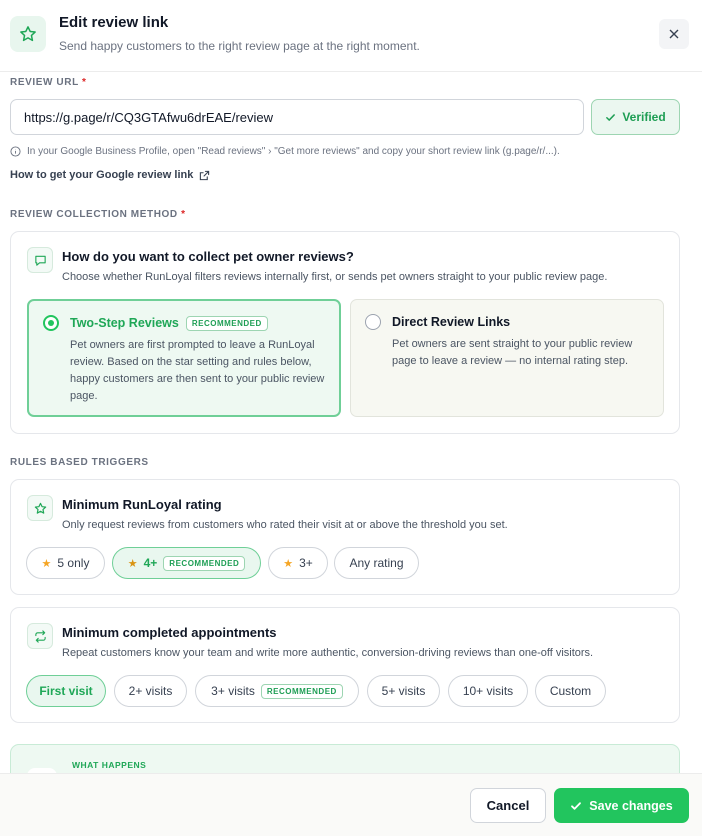 The width and height of the screenshot is (702, 836). Describe the element at coordinates (169, 324) in the screenshot. I see `option-title: Two-Step Reviews RECOMMENDED` at that location.